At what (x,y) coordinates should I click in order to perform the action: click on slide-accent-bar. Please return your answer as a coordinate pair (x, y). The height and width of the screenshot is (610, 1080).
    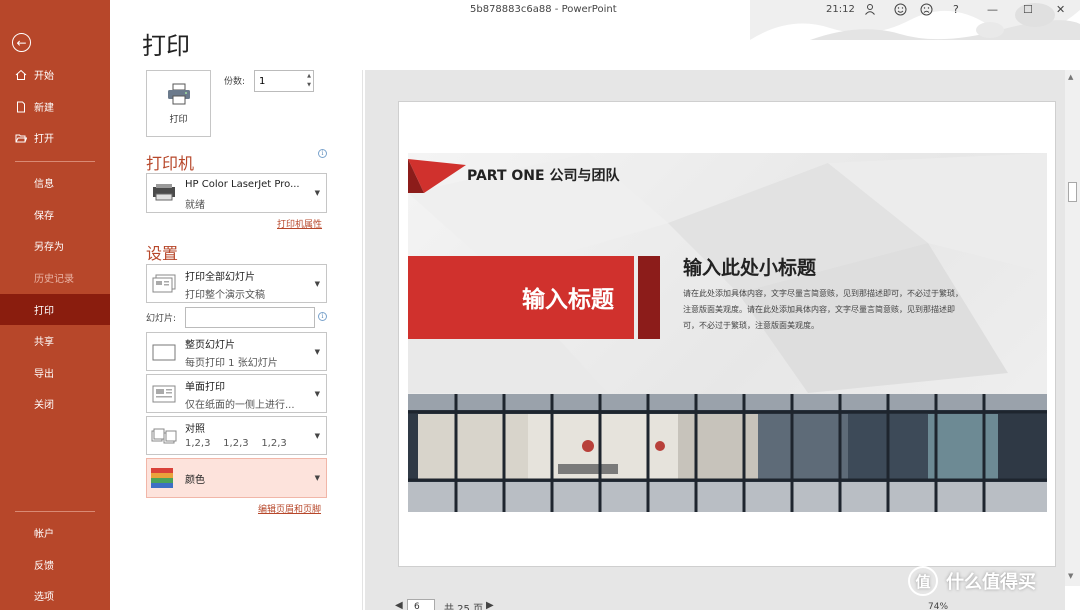
    Looking at the image, I should click on (649, 297).